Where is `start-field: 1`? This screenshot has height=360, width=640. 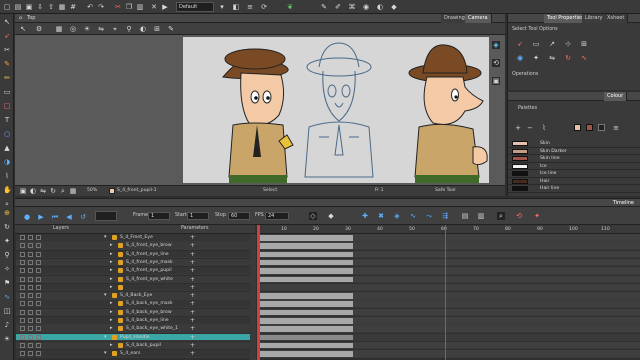 start-field: 1 is located at coordinates (198, 216).